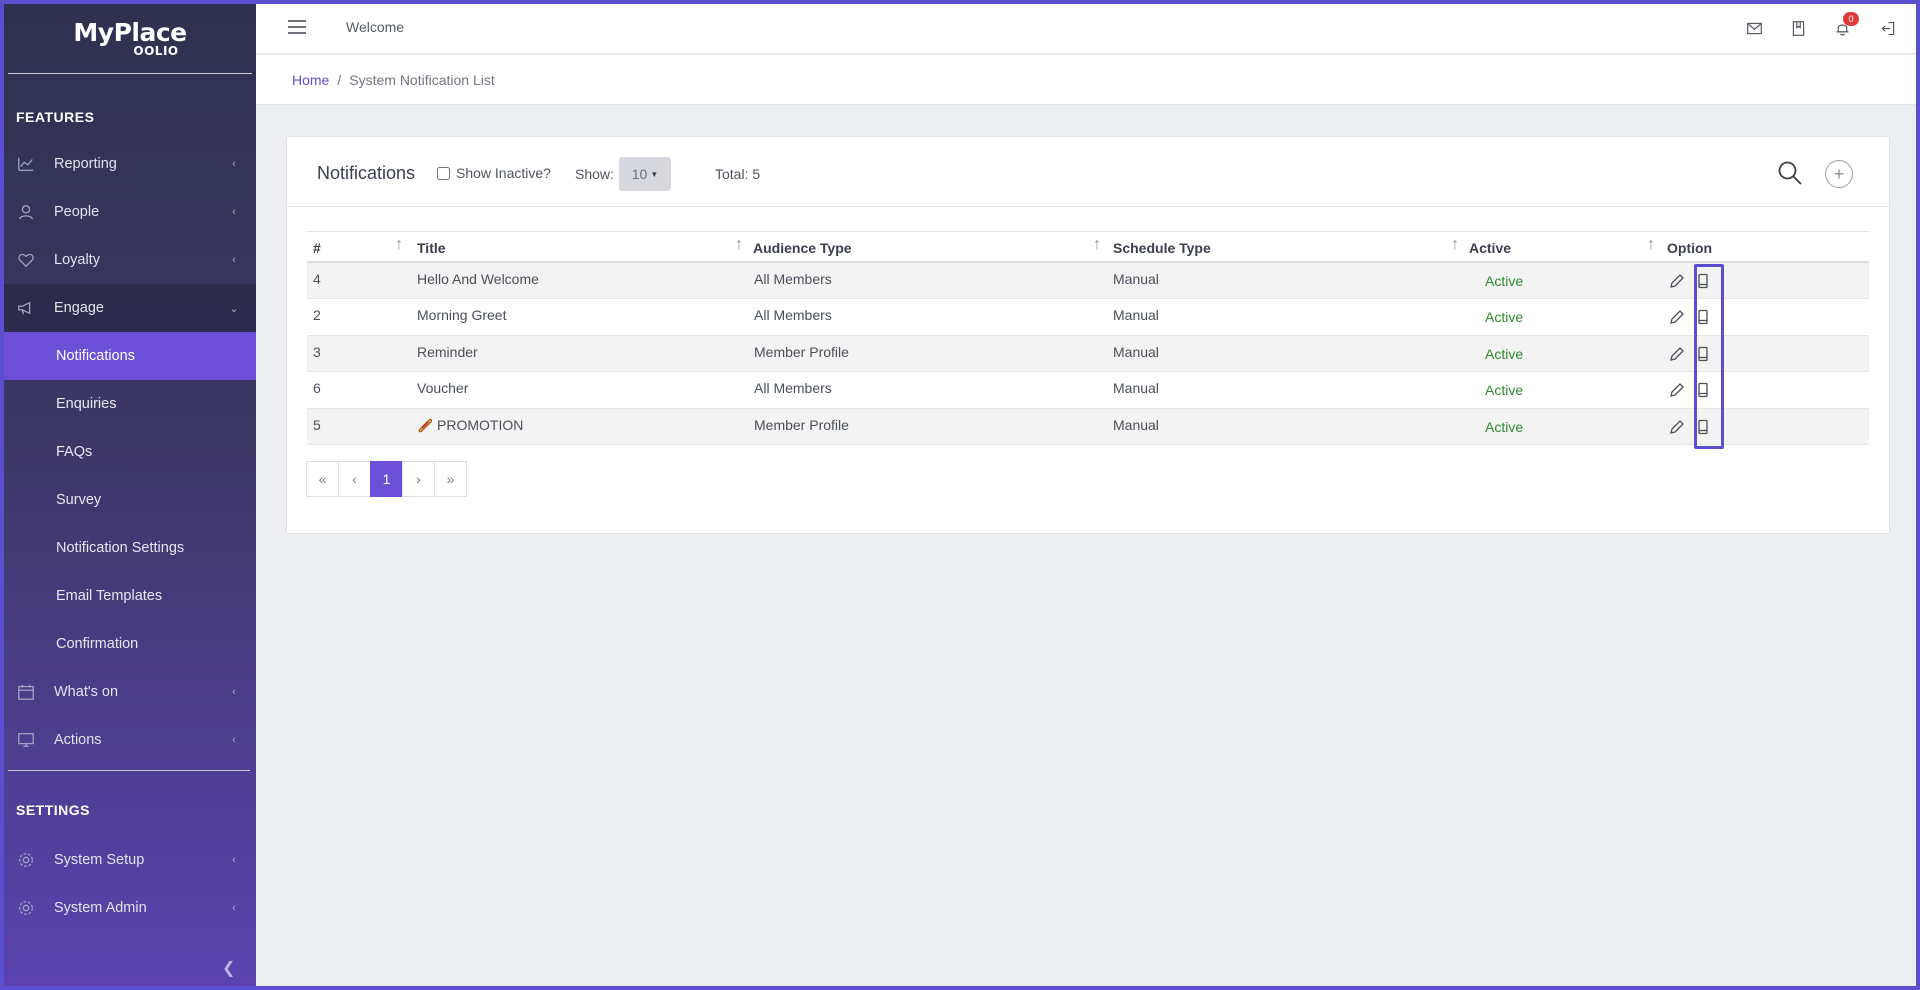 This screenshot has width=1920, height=990. Describe the element at coordinates (1088, 390) in the screenshot. I see `table-row: 6 Voucher All Members Manual Active` at that location.